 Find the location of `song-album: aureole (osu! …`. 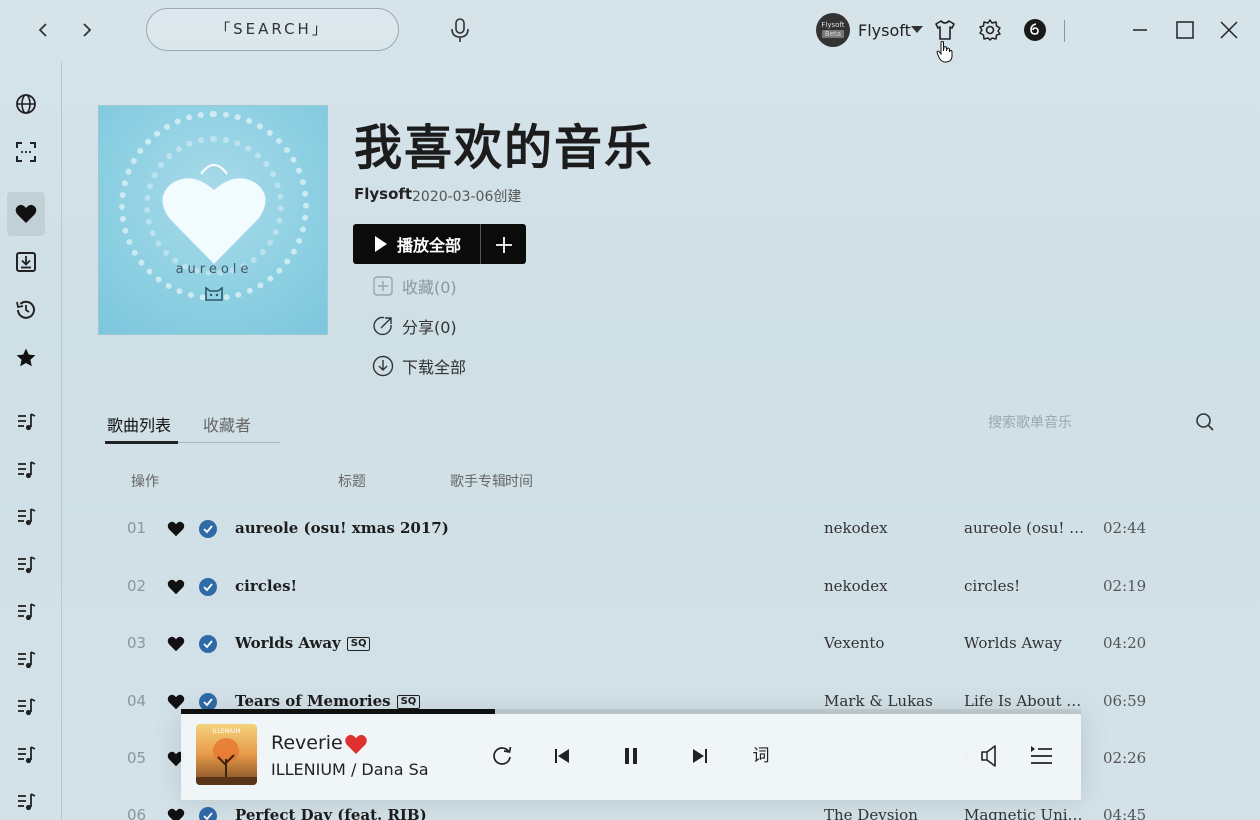

song-album: aureole (osu! … is located at coordinates (1028, 528).